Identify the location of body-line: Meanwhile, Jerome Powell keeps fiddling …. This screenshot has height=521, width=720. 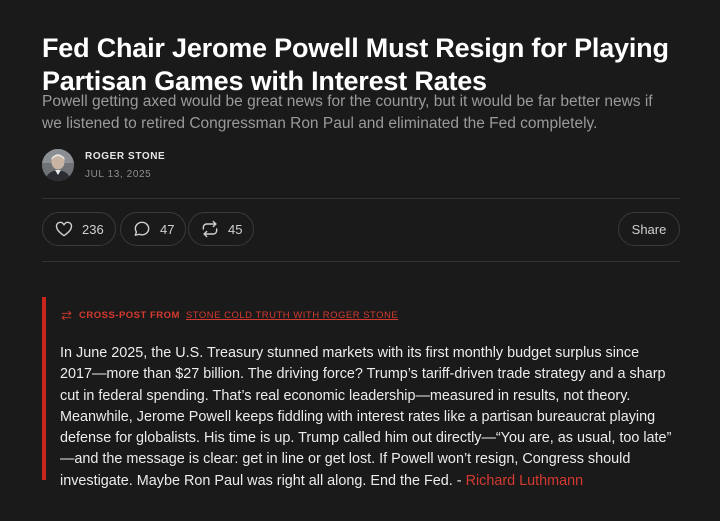
(358, 416).